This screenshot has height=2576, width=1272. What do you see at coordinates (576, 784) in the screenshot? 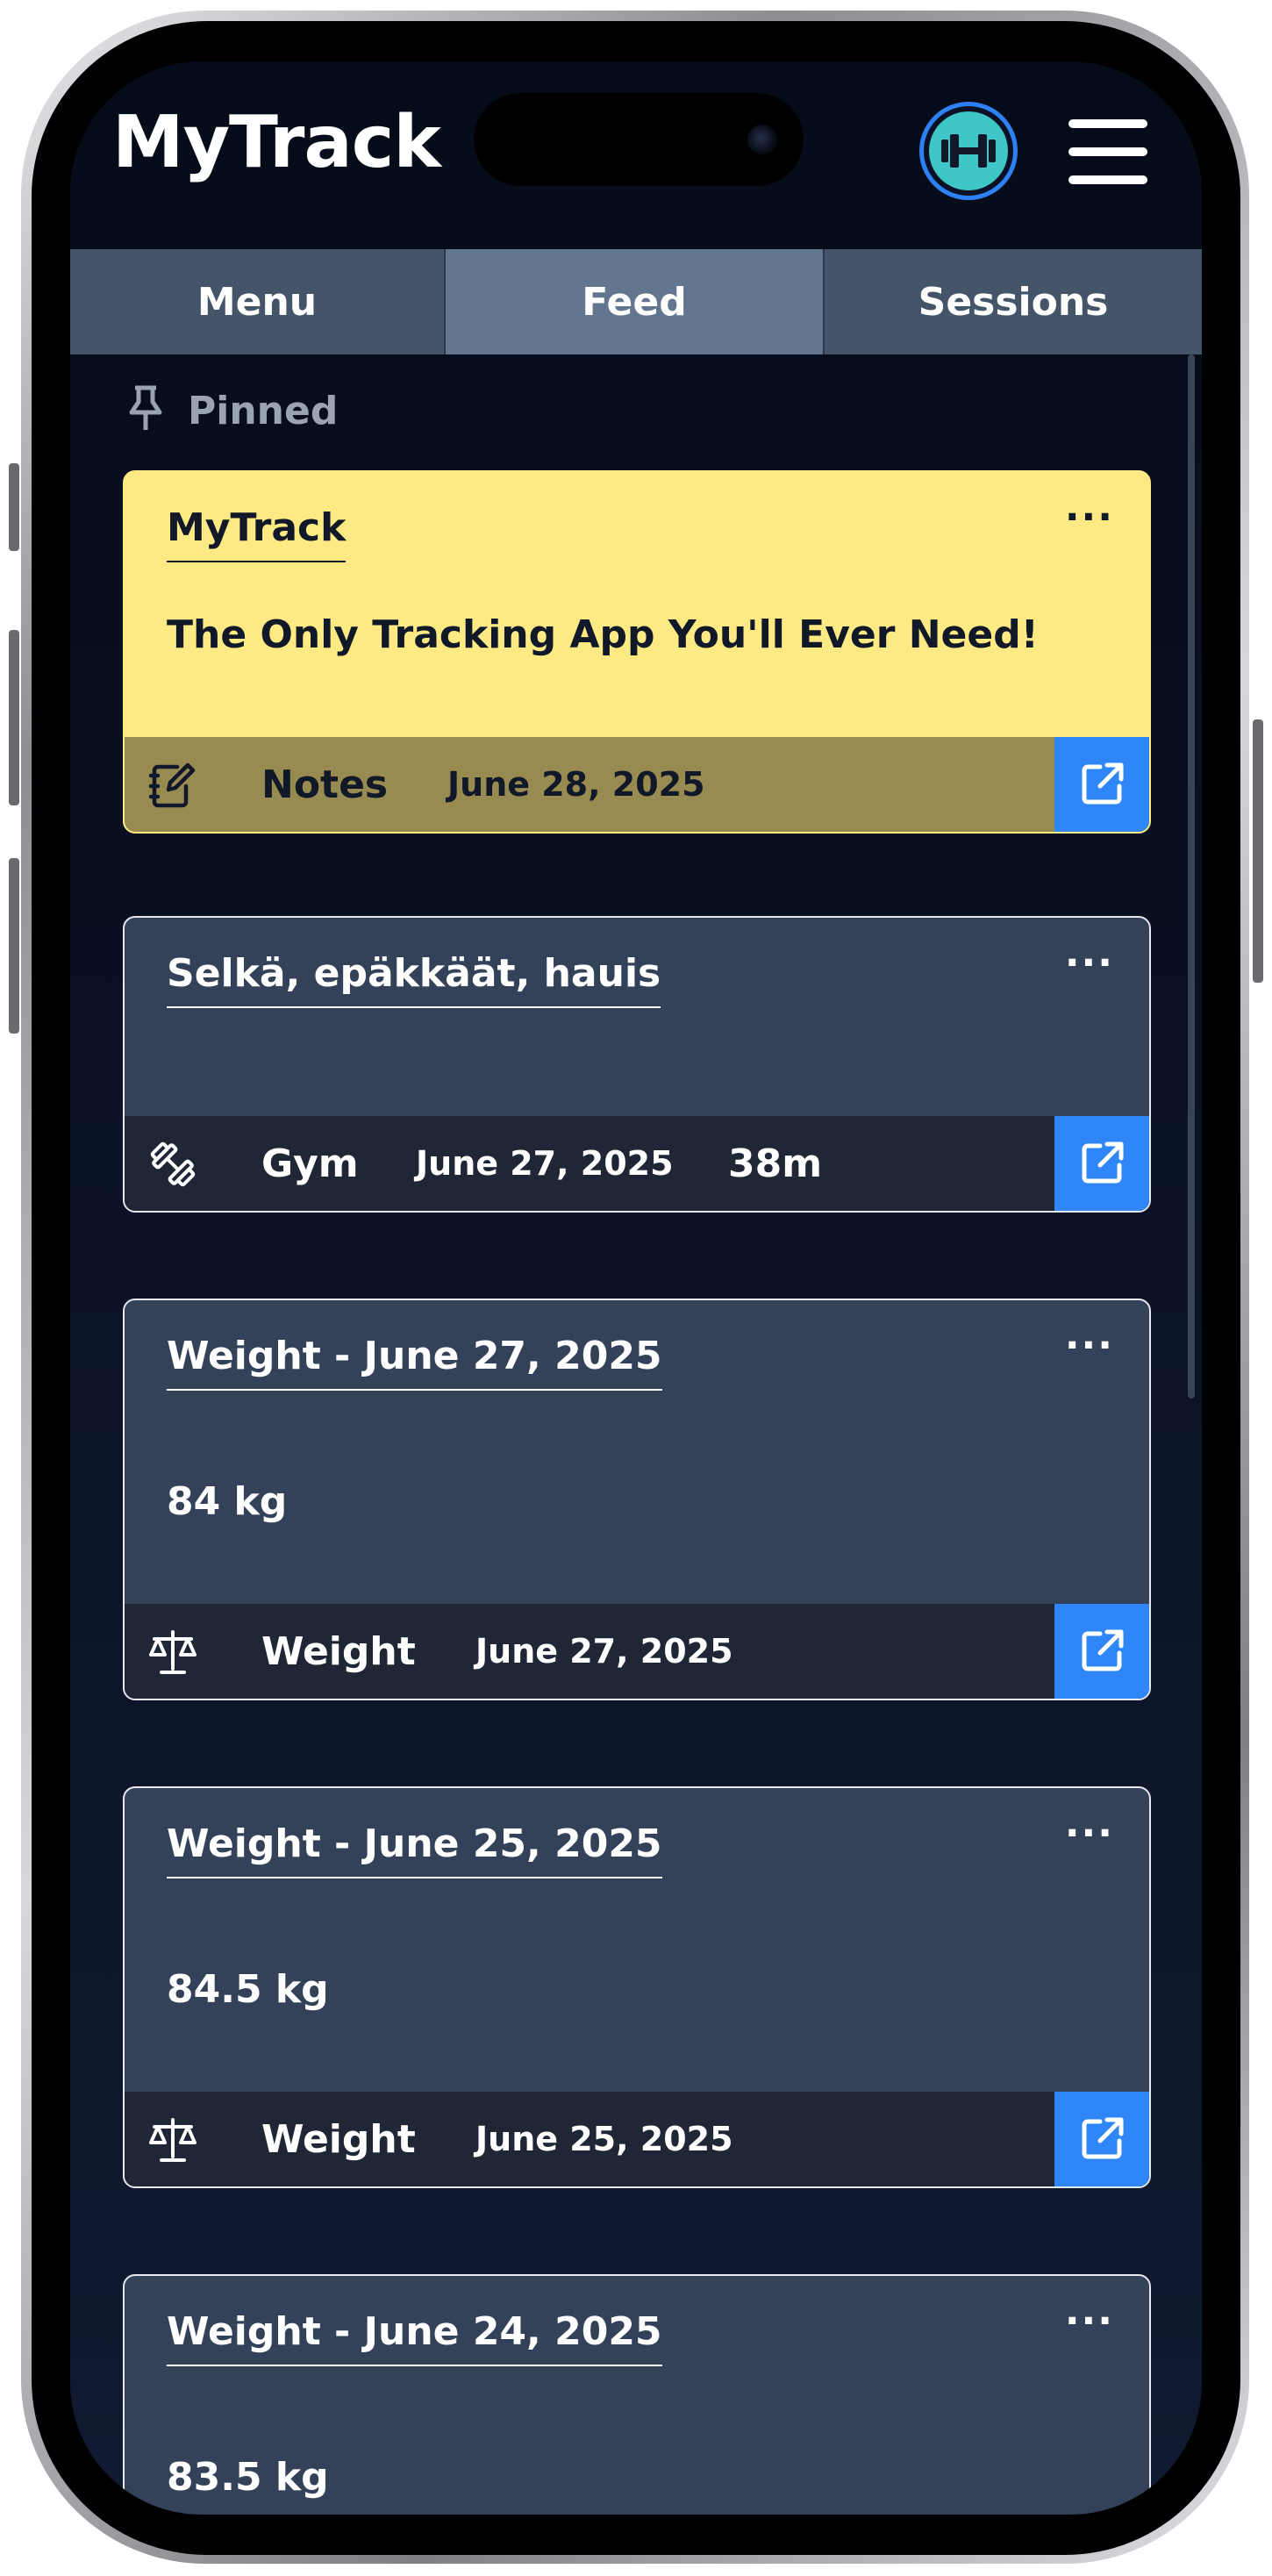
I see `card-date: June 28, 2025` at bounding box center [576, 784].